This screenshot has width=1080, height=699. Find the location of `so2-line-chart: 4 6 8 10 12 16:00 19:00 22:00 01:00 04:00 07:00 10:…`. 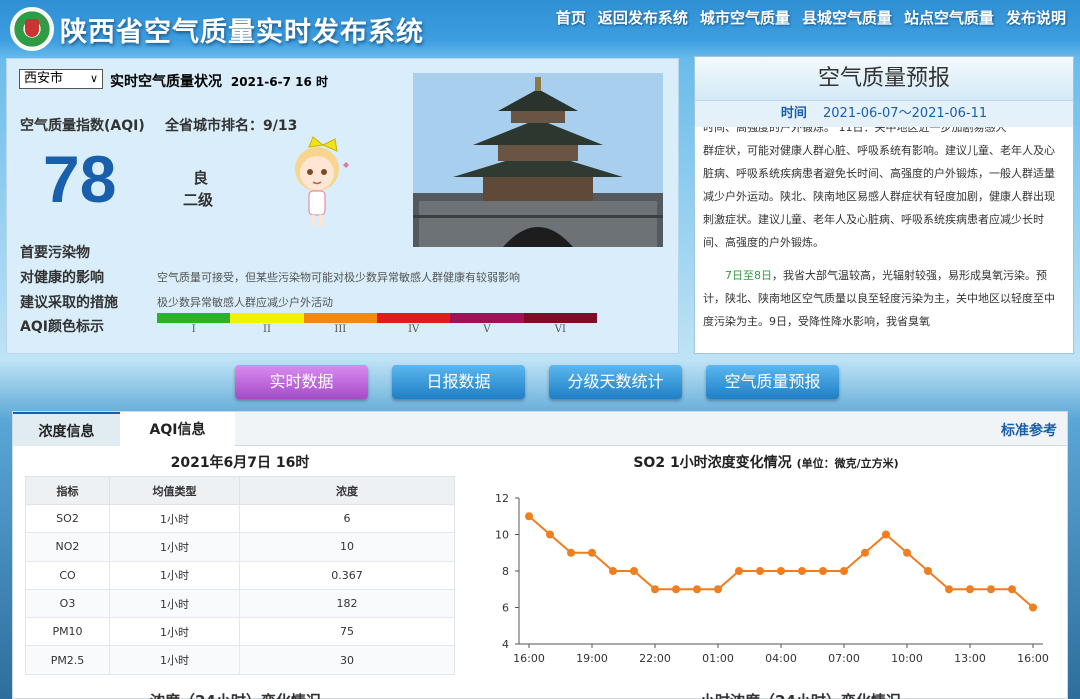

so2-line-chart: 4 6 8 10 12 16:00 19:00 22:00 01:00 04:00 07:00 10:… is located at coordinates (772, 578).